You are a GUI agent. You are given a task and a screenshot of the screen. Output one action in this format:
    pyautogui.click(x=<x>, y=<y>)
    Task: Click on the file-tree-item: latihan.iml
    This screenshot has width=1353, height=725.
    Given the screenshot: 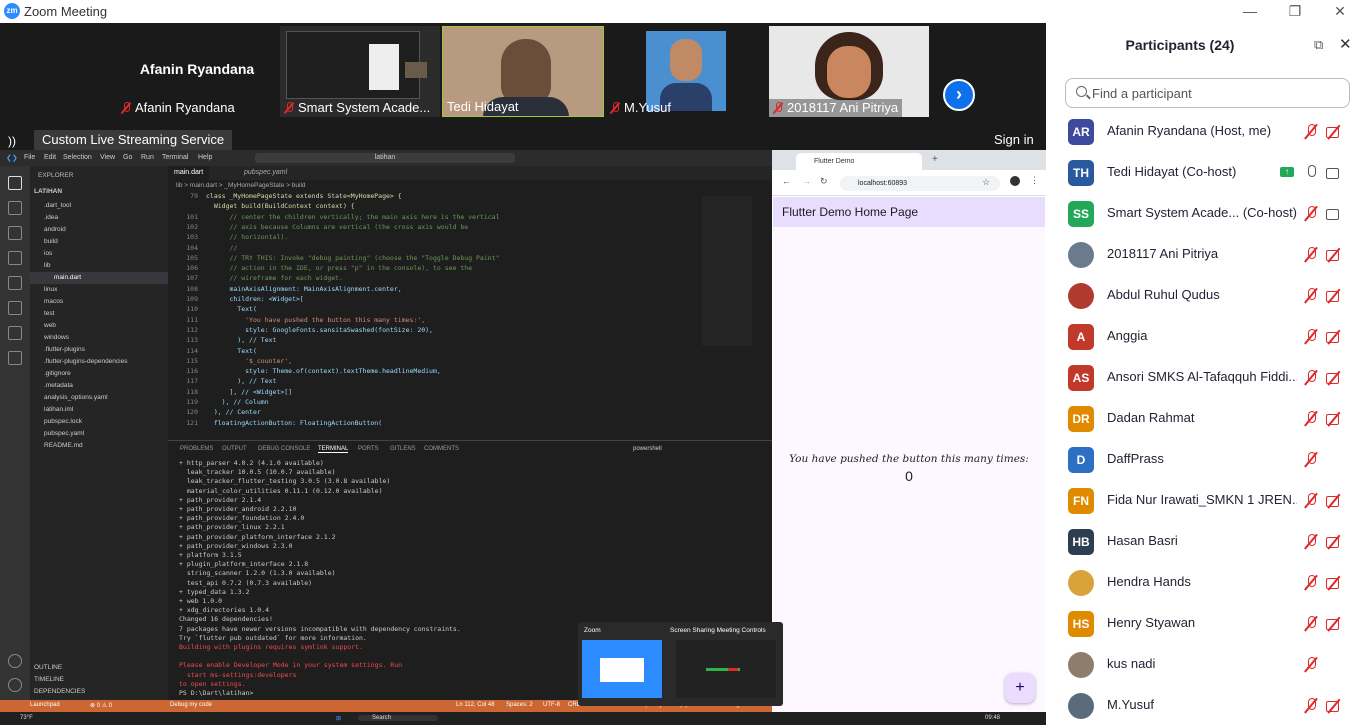 What is the action you would take?
    pyautogui.click(x=99, y=410)
    